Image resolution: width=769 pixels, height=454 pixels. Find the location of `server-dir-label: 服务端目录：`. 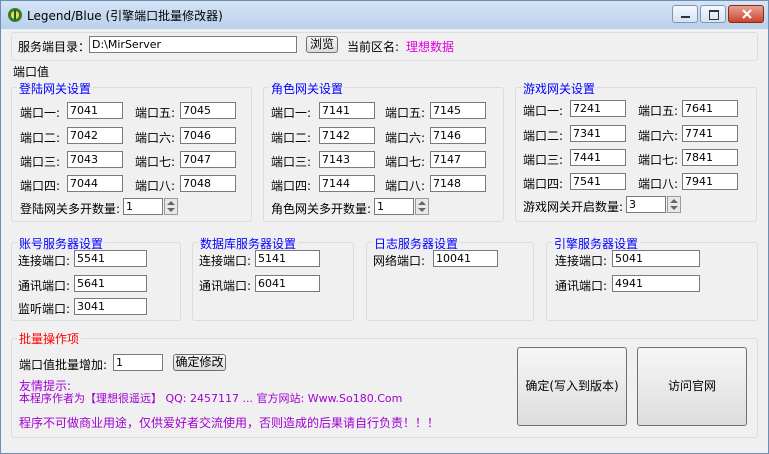

server-dir-label: 服务端目录： is located at coordinates (54, 47).